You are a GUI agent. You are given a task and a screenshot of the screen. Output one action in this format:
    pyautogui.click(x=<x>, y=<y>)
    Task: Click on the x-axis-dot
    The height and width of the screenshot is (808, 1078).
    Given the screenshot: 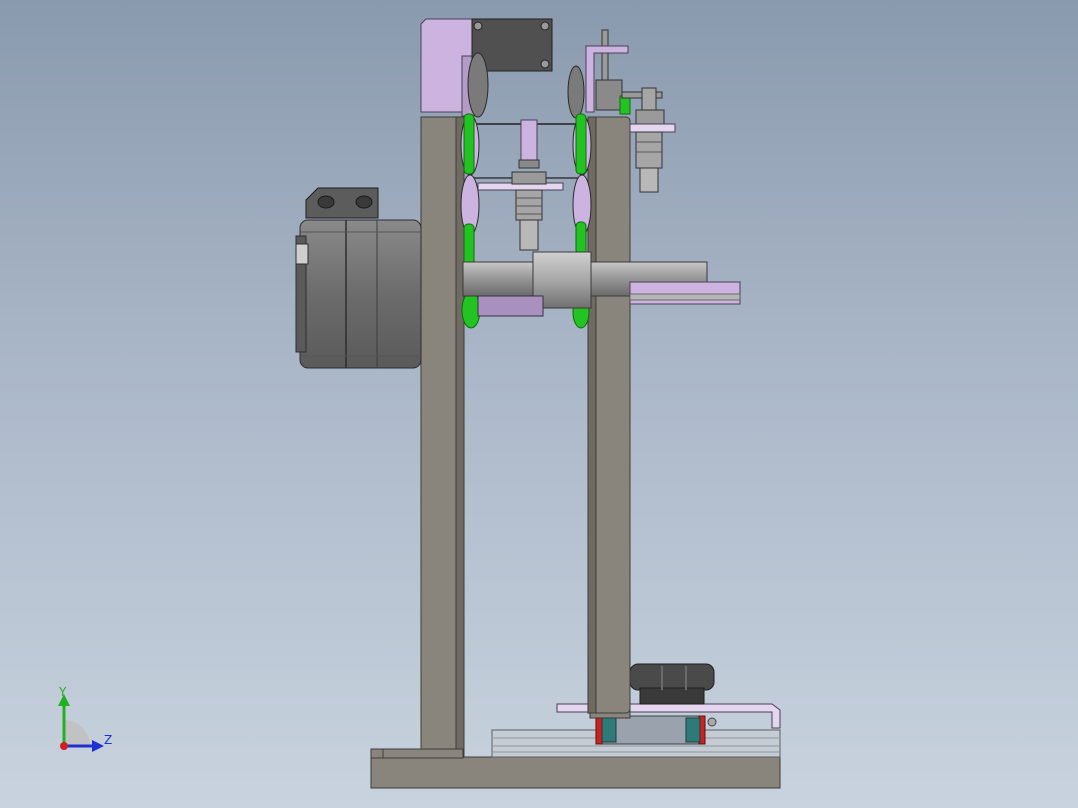 What is the action you would take?
    pyautogui.click(x=64, y=746)
    